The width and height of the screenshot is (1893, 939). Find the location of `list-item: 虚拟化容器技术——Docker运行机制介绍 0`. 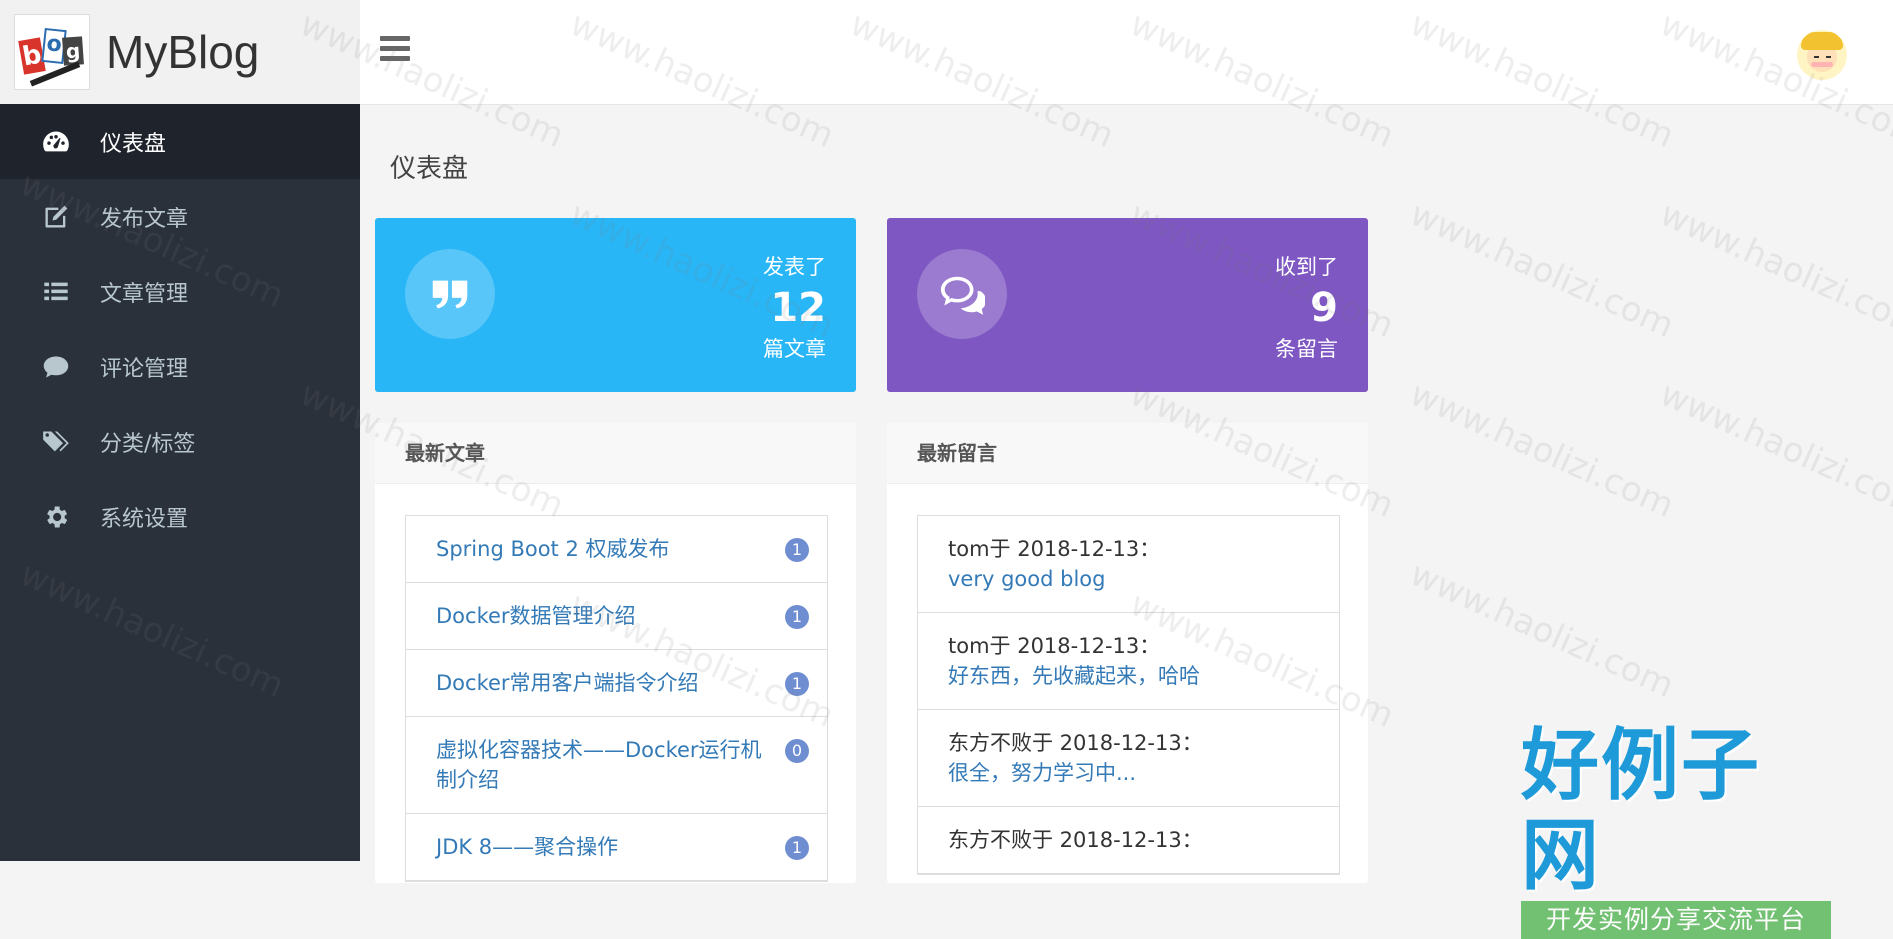

list-item: 虚拟化容器技术——Docker运行机制介绍 0 is located at coordinates (616, 765).